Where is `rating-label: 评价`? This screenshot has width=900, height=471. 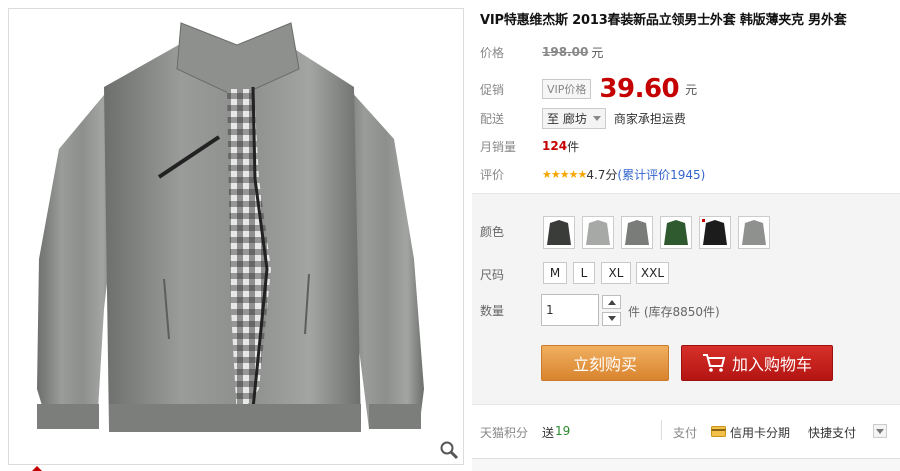
rating-label: 评价 is located at coordinates (492, 174).